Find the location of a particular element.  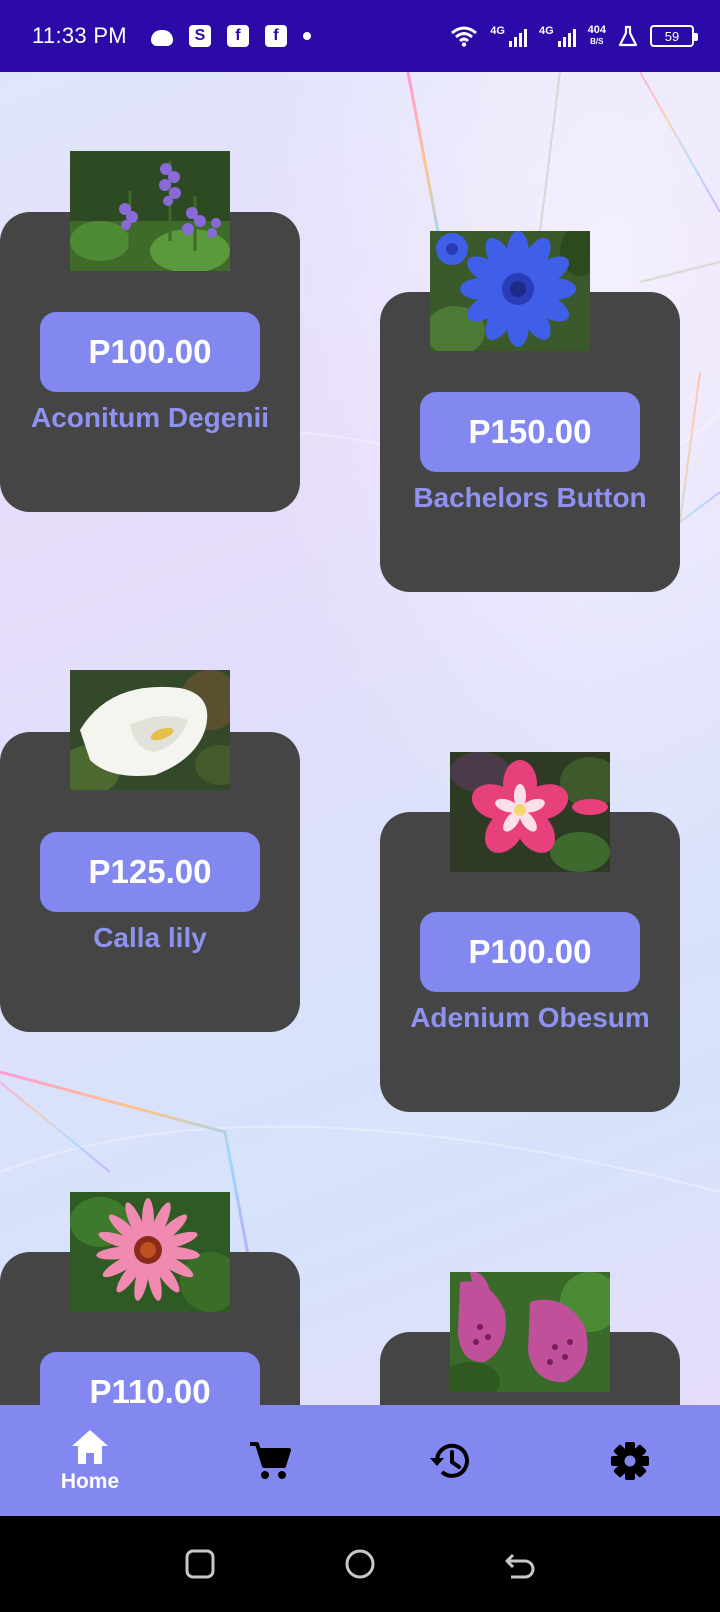

bottom-navigation: Home is located at coordinates (360, 1460).